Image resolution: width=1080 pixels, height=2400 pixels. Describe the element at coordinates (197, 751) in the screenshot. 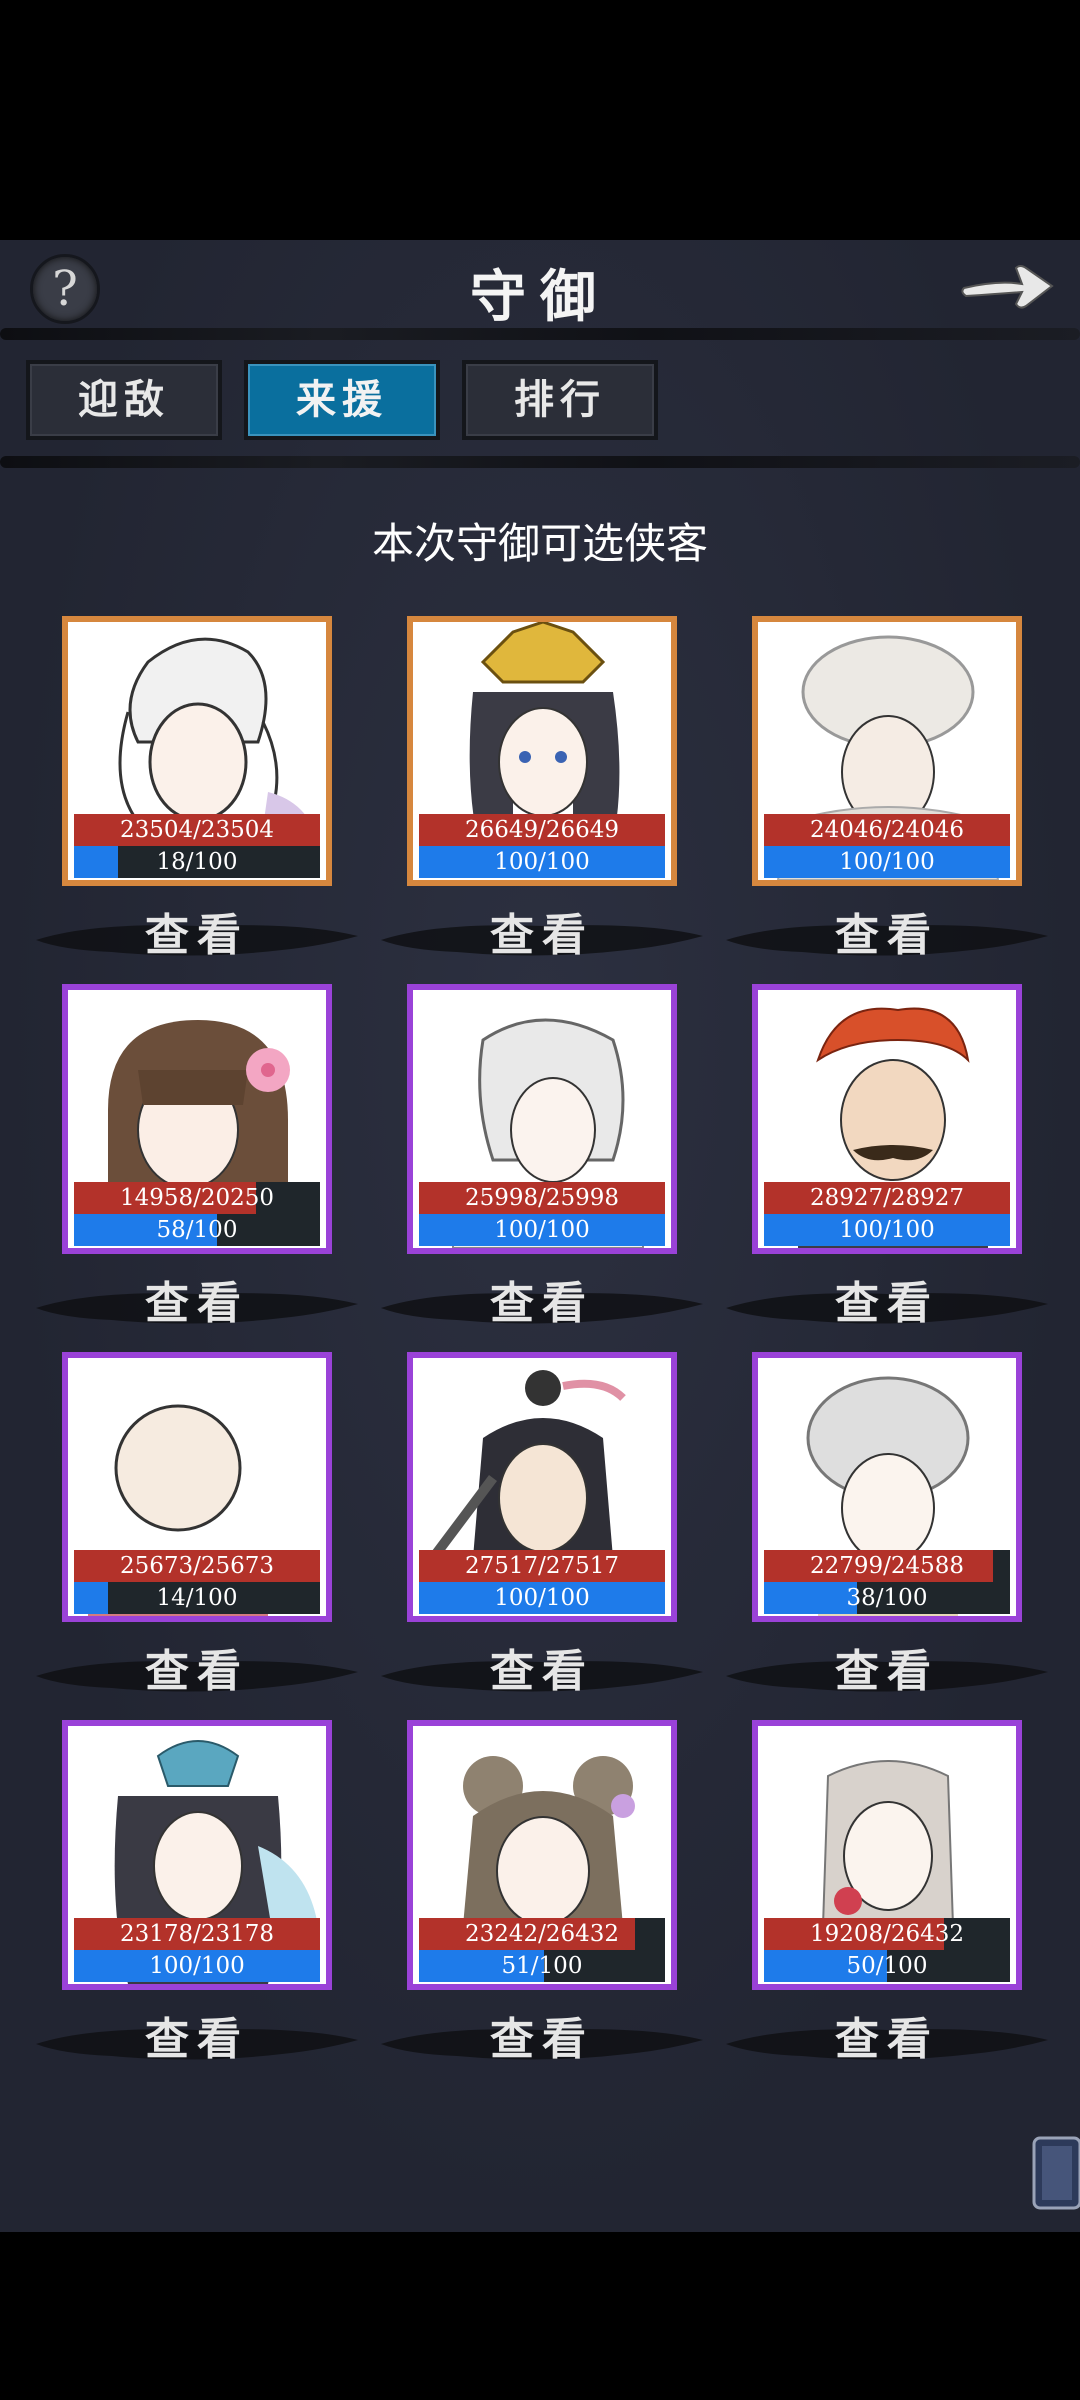

I see `hero-card: 23504/23504 18/100` at that location.